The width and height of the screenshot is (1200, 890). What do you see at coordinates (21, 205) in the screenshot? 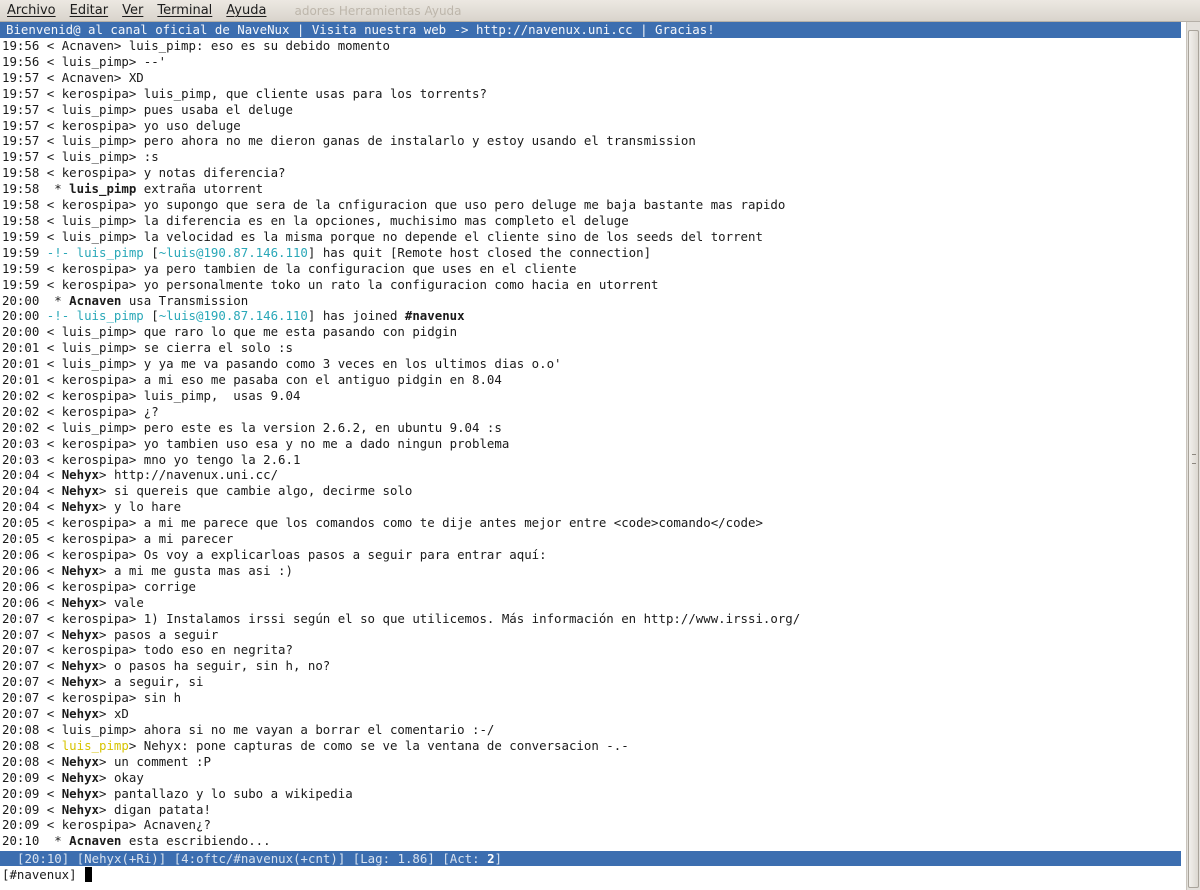
I see `chat-time: 19:58` at bounding box center [21, 205].